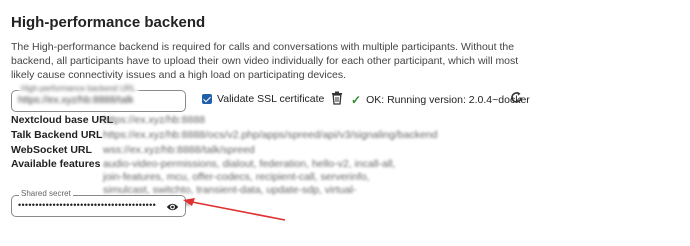  Describe the element at coordinates (207, 99) in the screenshot. I see `checkbox-checked-icon` at that location.